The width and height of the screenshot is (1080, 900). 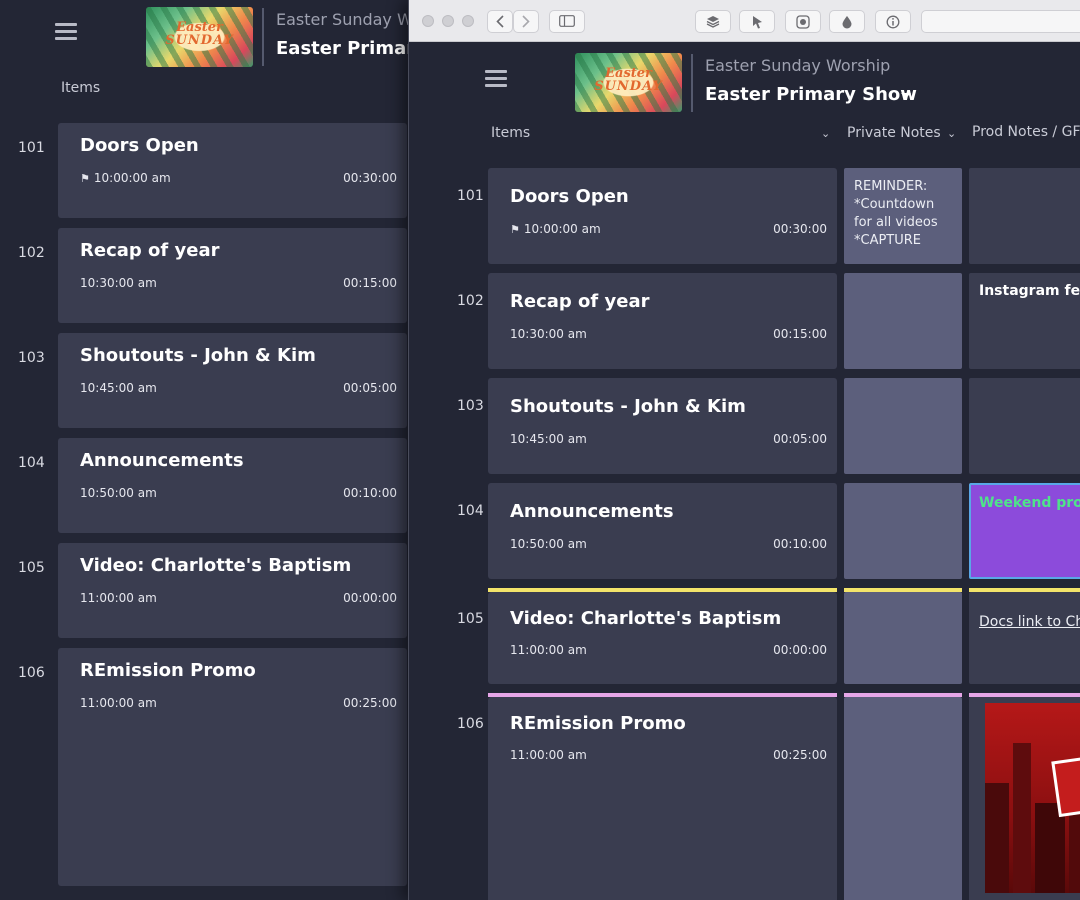 I want to click on item-start: 10:50:00 am, so click(x=118, y=493).